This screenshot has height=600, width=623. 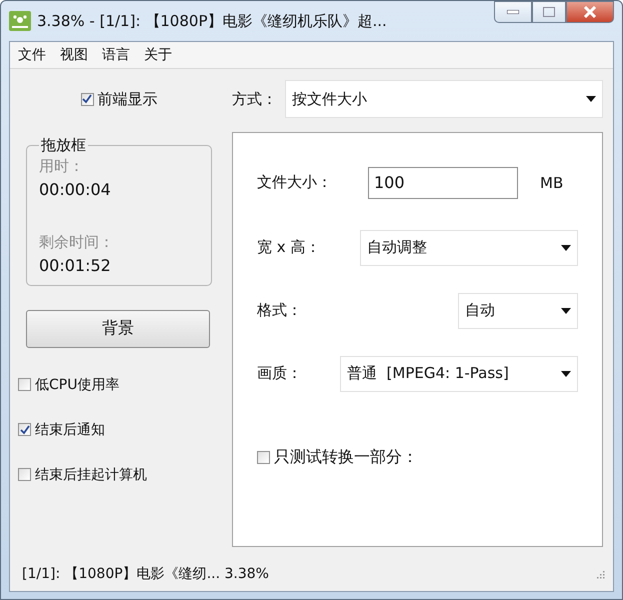 What do you see at coordinates (62, 166) in the screenshot?
I see `field-label: 用时：` at bounding box center [62, 166].